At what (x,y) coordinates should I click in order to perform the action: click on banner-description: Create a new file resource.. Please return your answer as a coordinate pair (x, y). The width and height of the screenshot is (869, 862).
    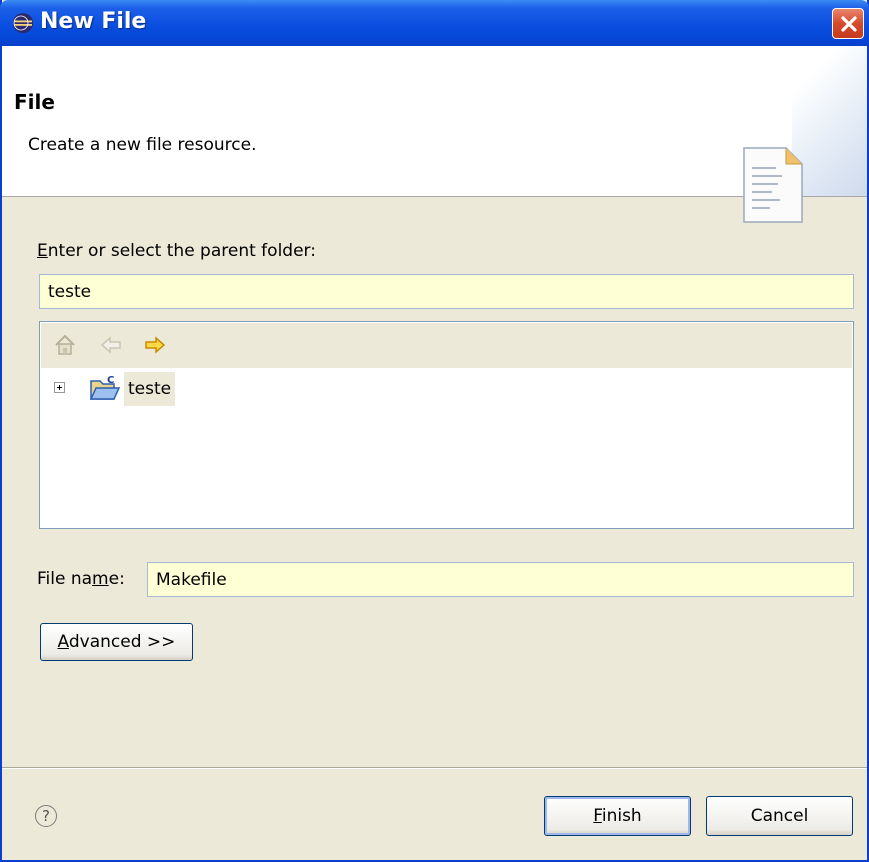
    Looking at the image, I should click on (142, 145).